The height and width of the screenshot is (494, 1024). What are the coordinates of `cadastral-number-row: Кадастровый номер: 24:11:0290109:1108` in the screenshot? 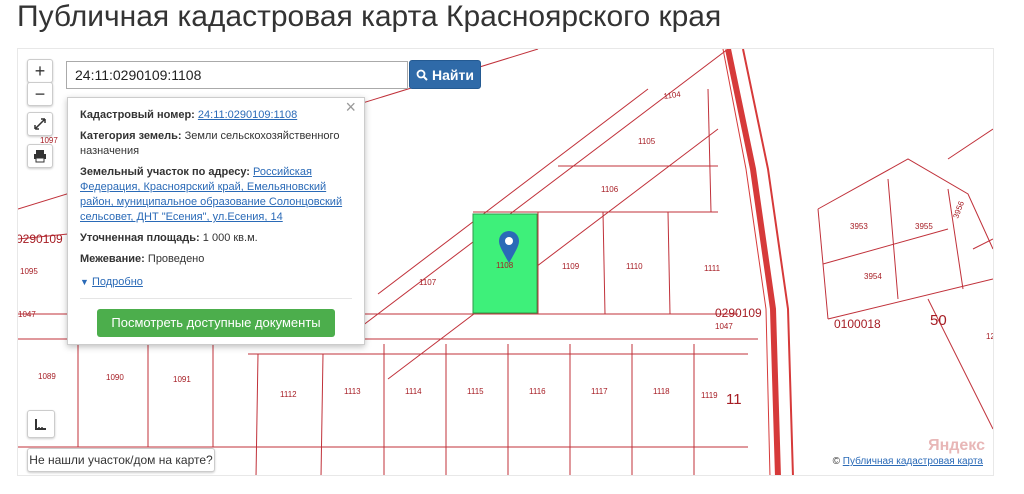 It's located at (216, 115).